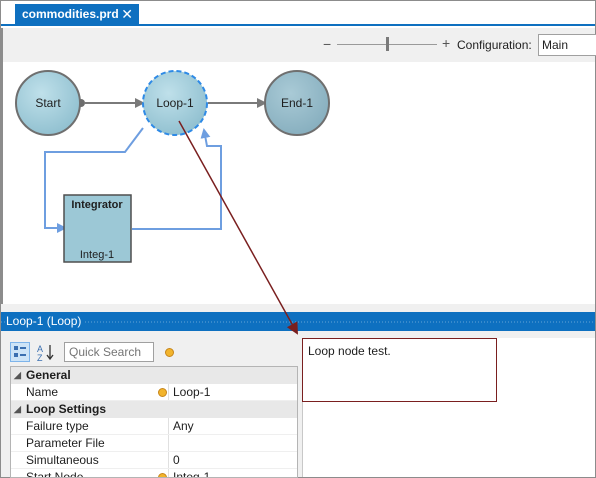 The width and height of the screenshot is (596, 478). Describe the element at coordinates (183, 426) in the screenshot. I see `property-value: Any` at that location.